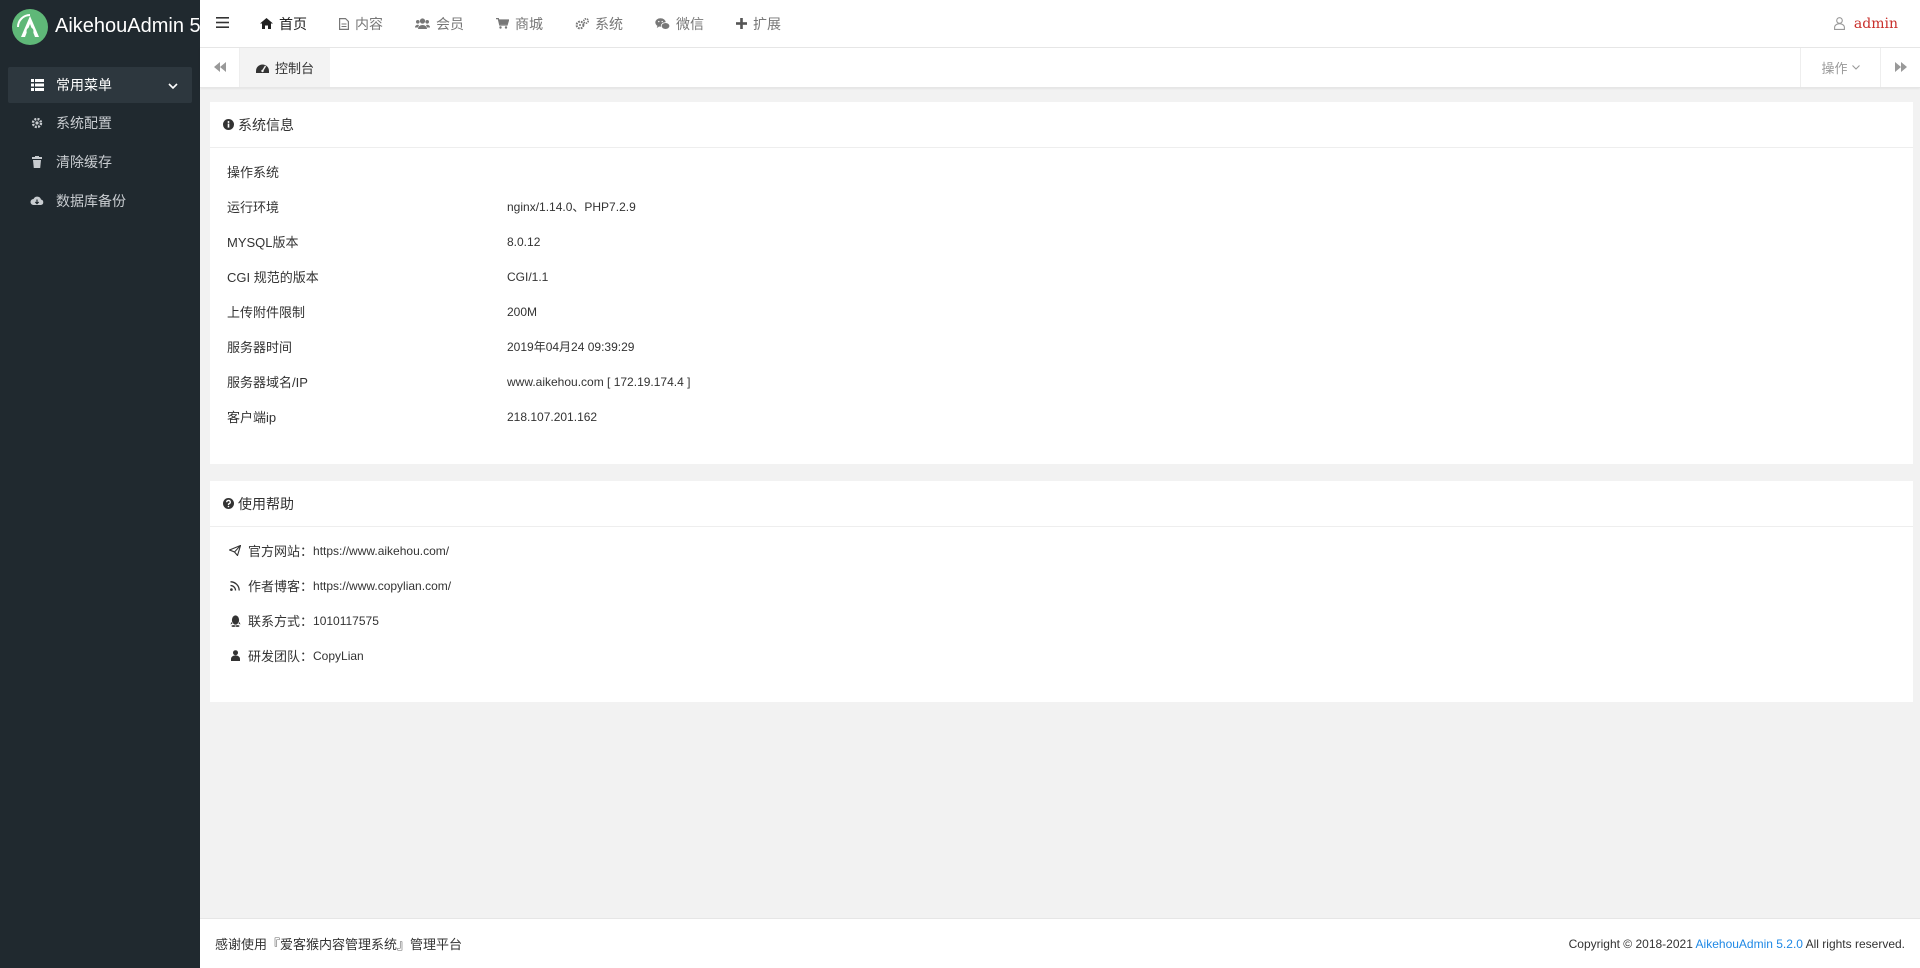 This screenshot has height=968, width=1920. What do you see at coordinates (524, 241) in the screenshot?
I see `info-value: 8.0.12` at bounding box center [524, 241].